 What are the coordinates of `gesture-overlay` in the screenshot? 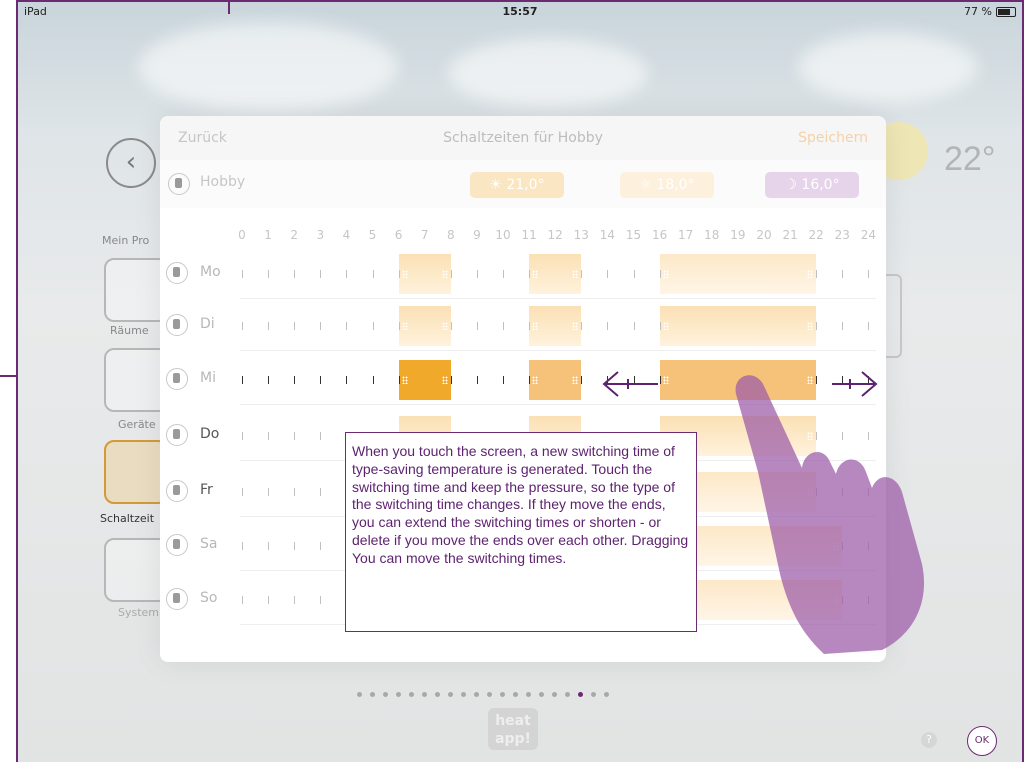 It's located at (763, 512).